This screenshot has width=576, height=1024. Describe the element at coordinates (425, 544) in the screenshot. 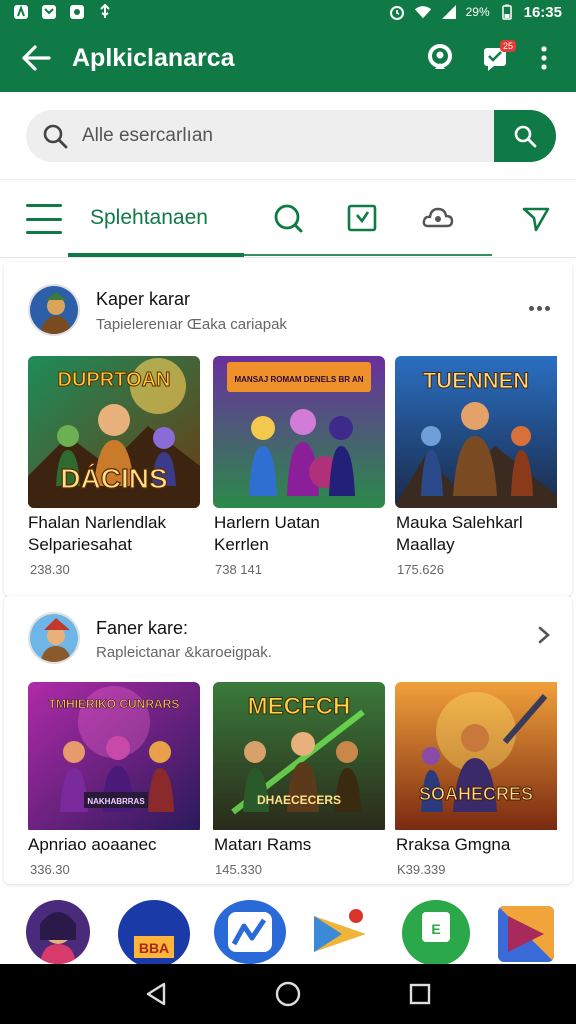

I see `game-title-line: Maallay` at that location.